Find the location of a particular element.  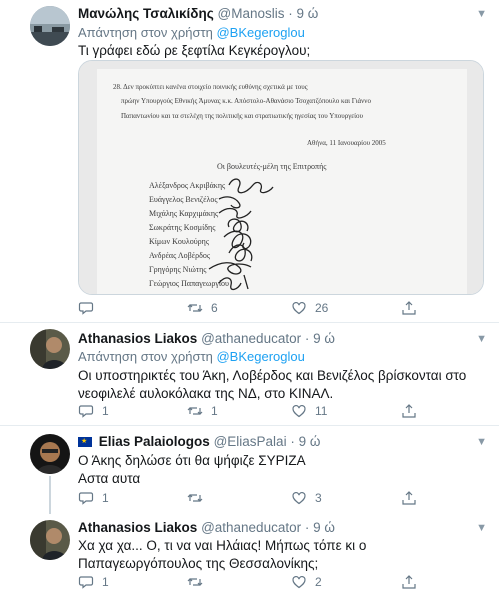

retweet-count: 1 is located at coordinates (214, 411).